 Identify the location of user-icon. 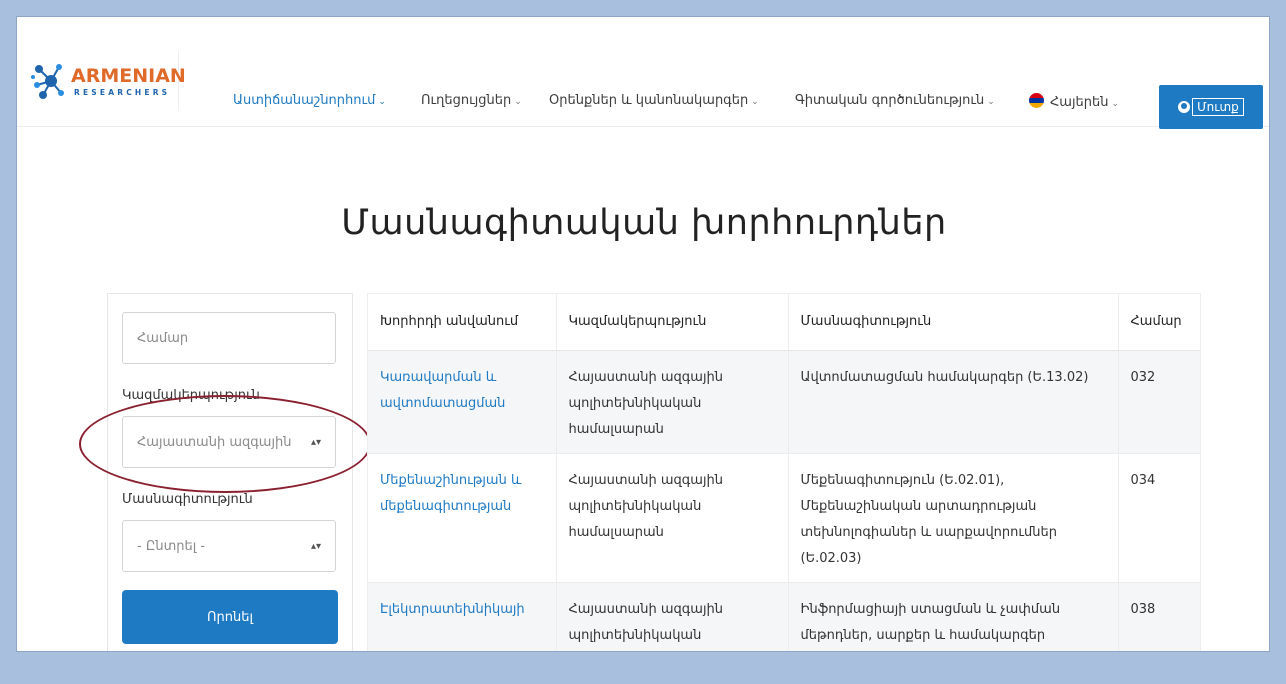
(1184, 107).